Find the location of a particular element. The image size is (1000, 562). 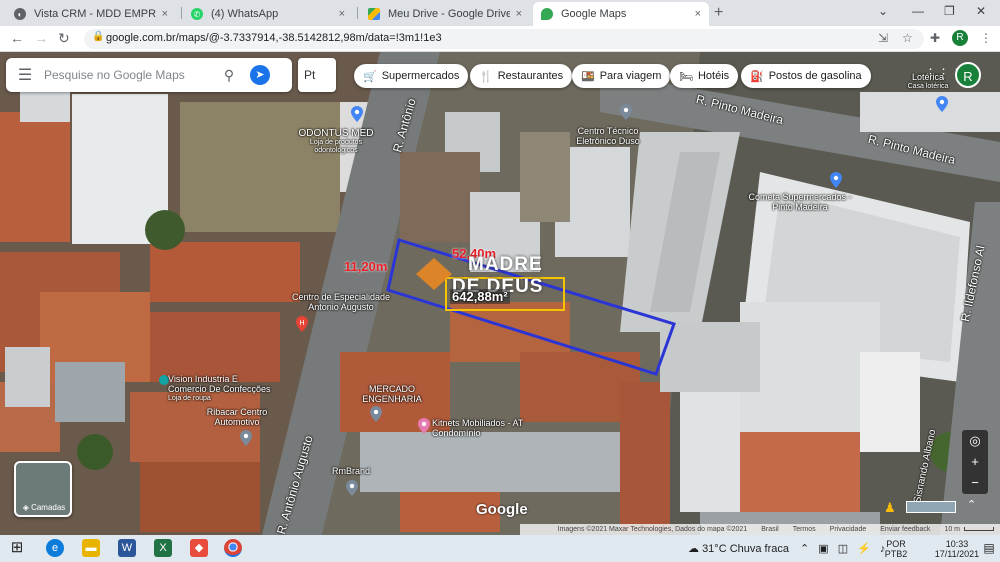

map-profile-avatar: R is located at coordinates (968, 75).